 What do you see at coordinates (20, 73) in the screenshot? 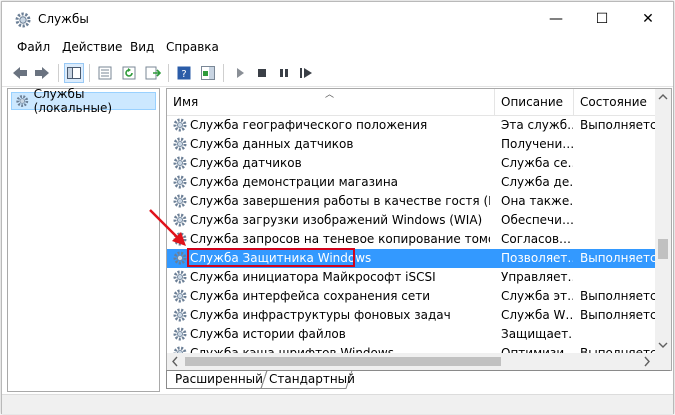
I see `back-arrow-icon` at bounding box center [20, 73].